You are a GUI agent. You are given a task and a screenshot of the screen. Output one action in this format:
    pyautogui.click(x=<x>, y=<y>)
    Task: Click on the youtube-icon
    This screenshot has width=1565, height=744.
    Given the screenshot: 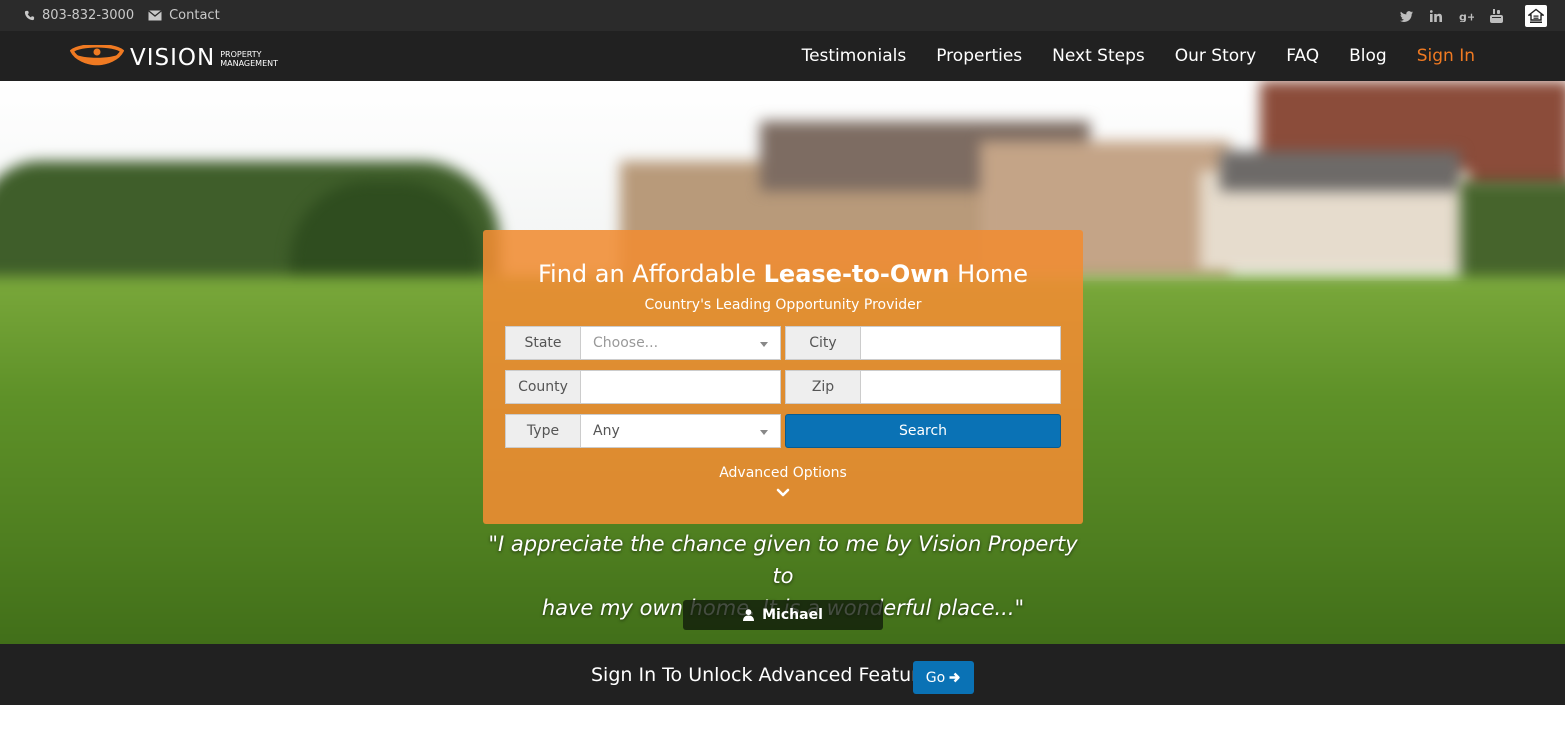 What is the action you would take?
    pyautogui.click(x=1496, y=16)
    